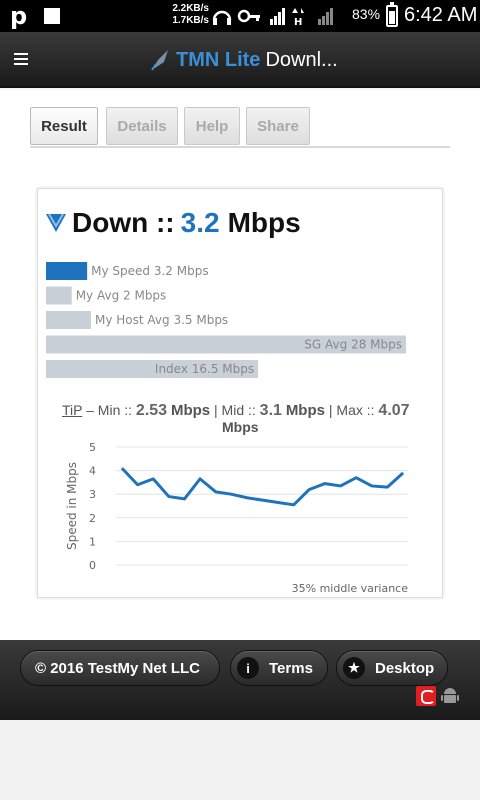 This screenshot has height=800, width=480. I want to click on speed-bar-label: My Speed 3.2 Mbps, so click(149, 271).